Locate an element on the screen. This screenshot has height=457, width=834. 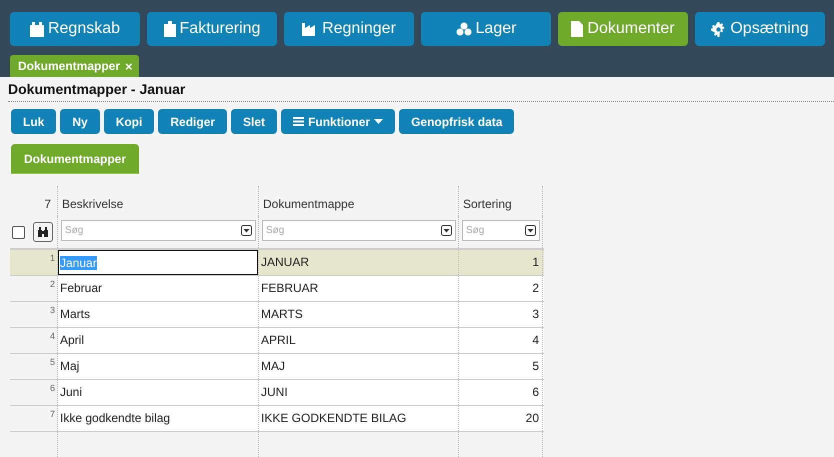
table-row: 7 Ikke godkendte bilag IKKE GODKENDTE BILAG 20 is located at coordinates (277, 419).